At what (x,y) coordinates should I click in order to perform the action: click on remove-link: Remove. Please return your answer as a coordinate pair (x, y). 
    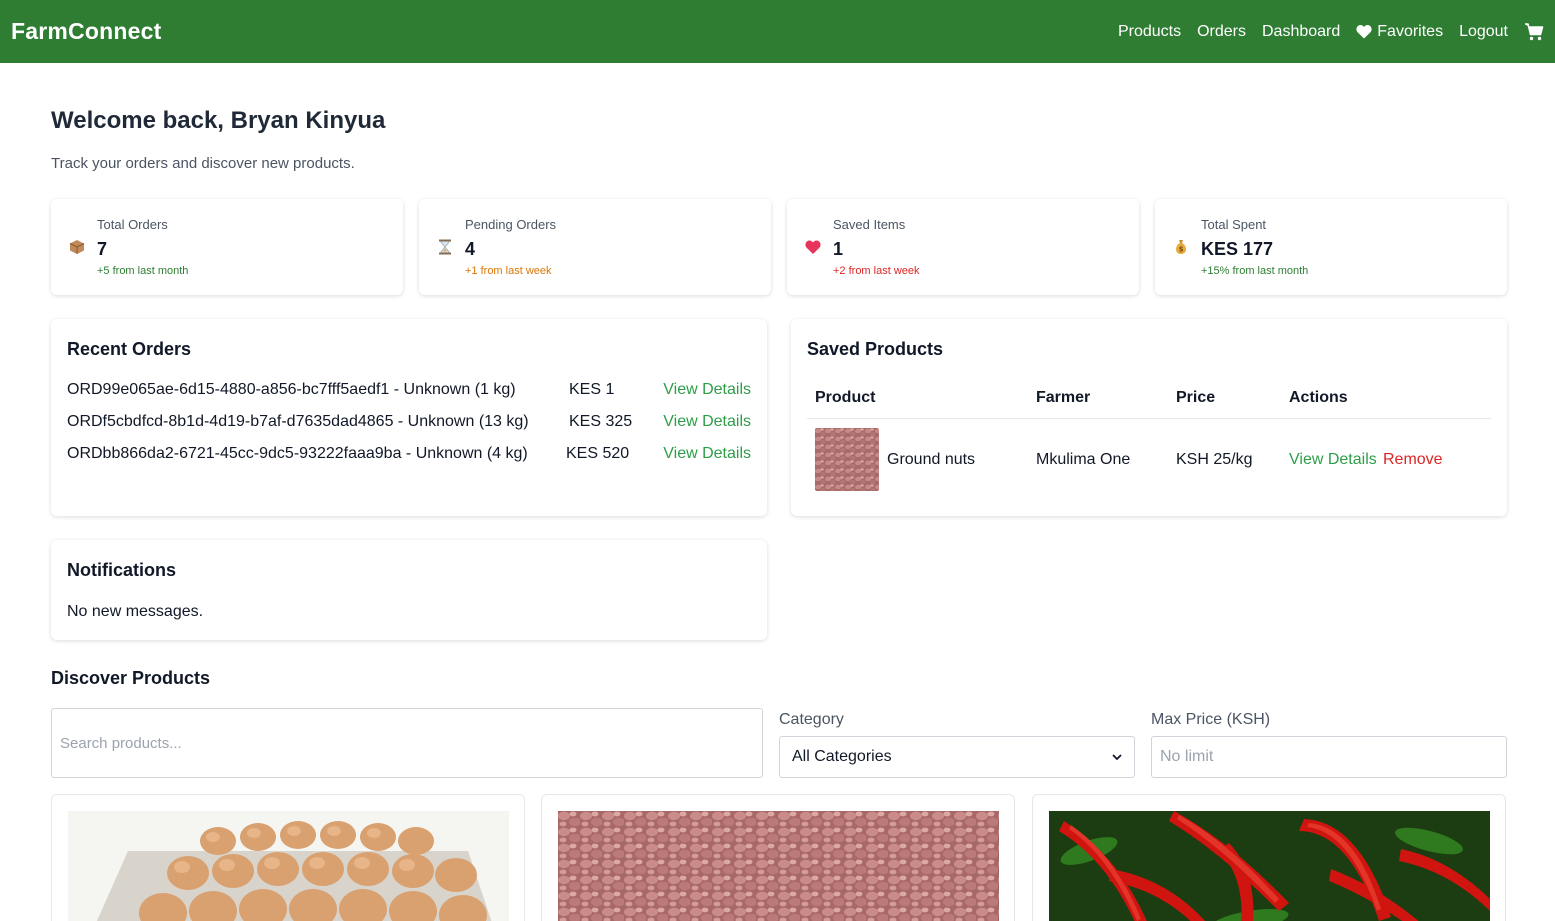
    Looking at the image, I should click on (1413, 460).